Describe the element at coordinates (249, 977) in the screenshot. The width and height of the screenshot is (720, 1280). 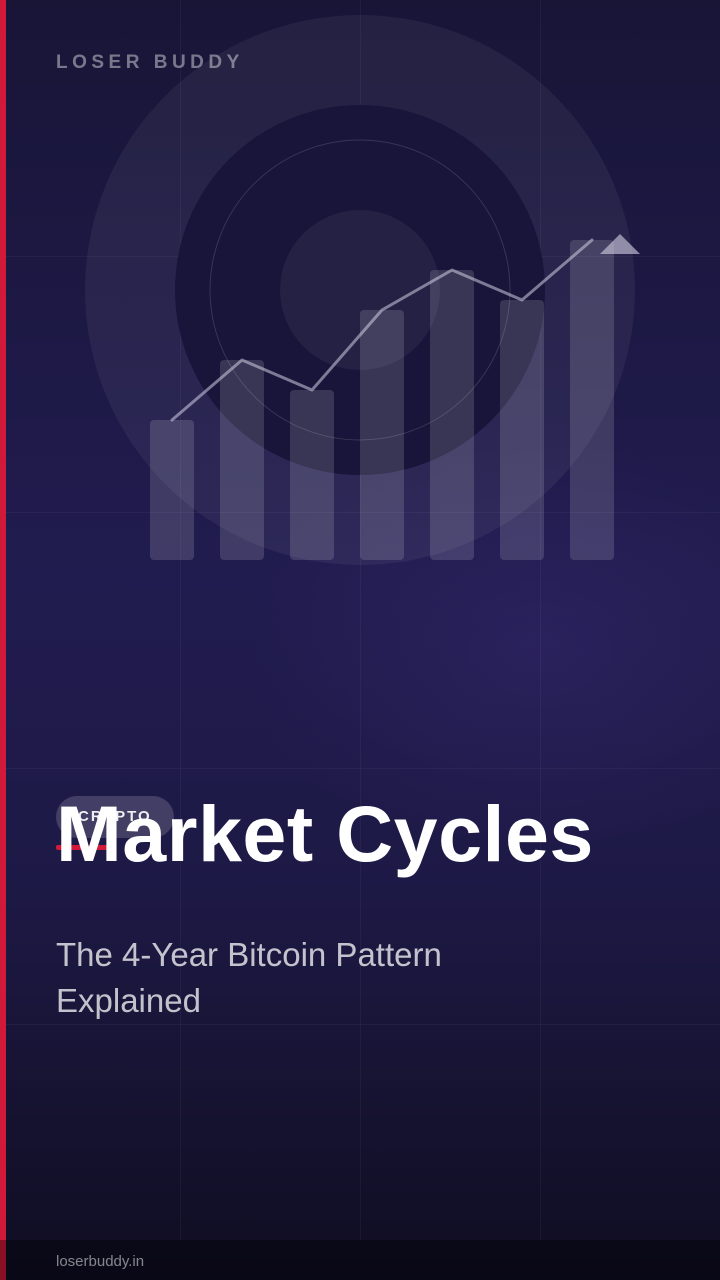
I see `page-subtitle: The 4-Year Bitcoin Pattern Explained` at that location.